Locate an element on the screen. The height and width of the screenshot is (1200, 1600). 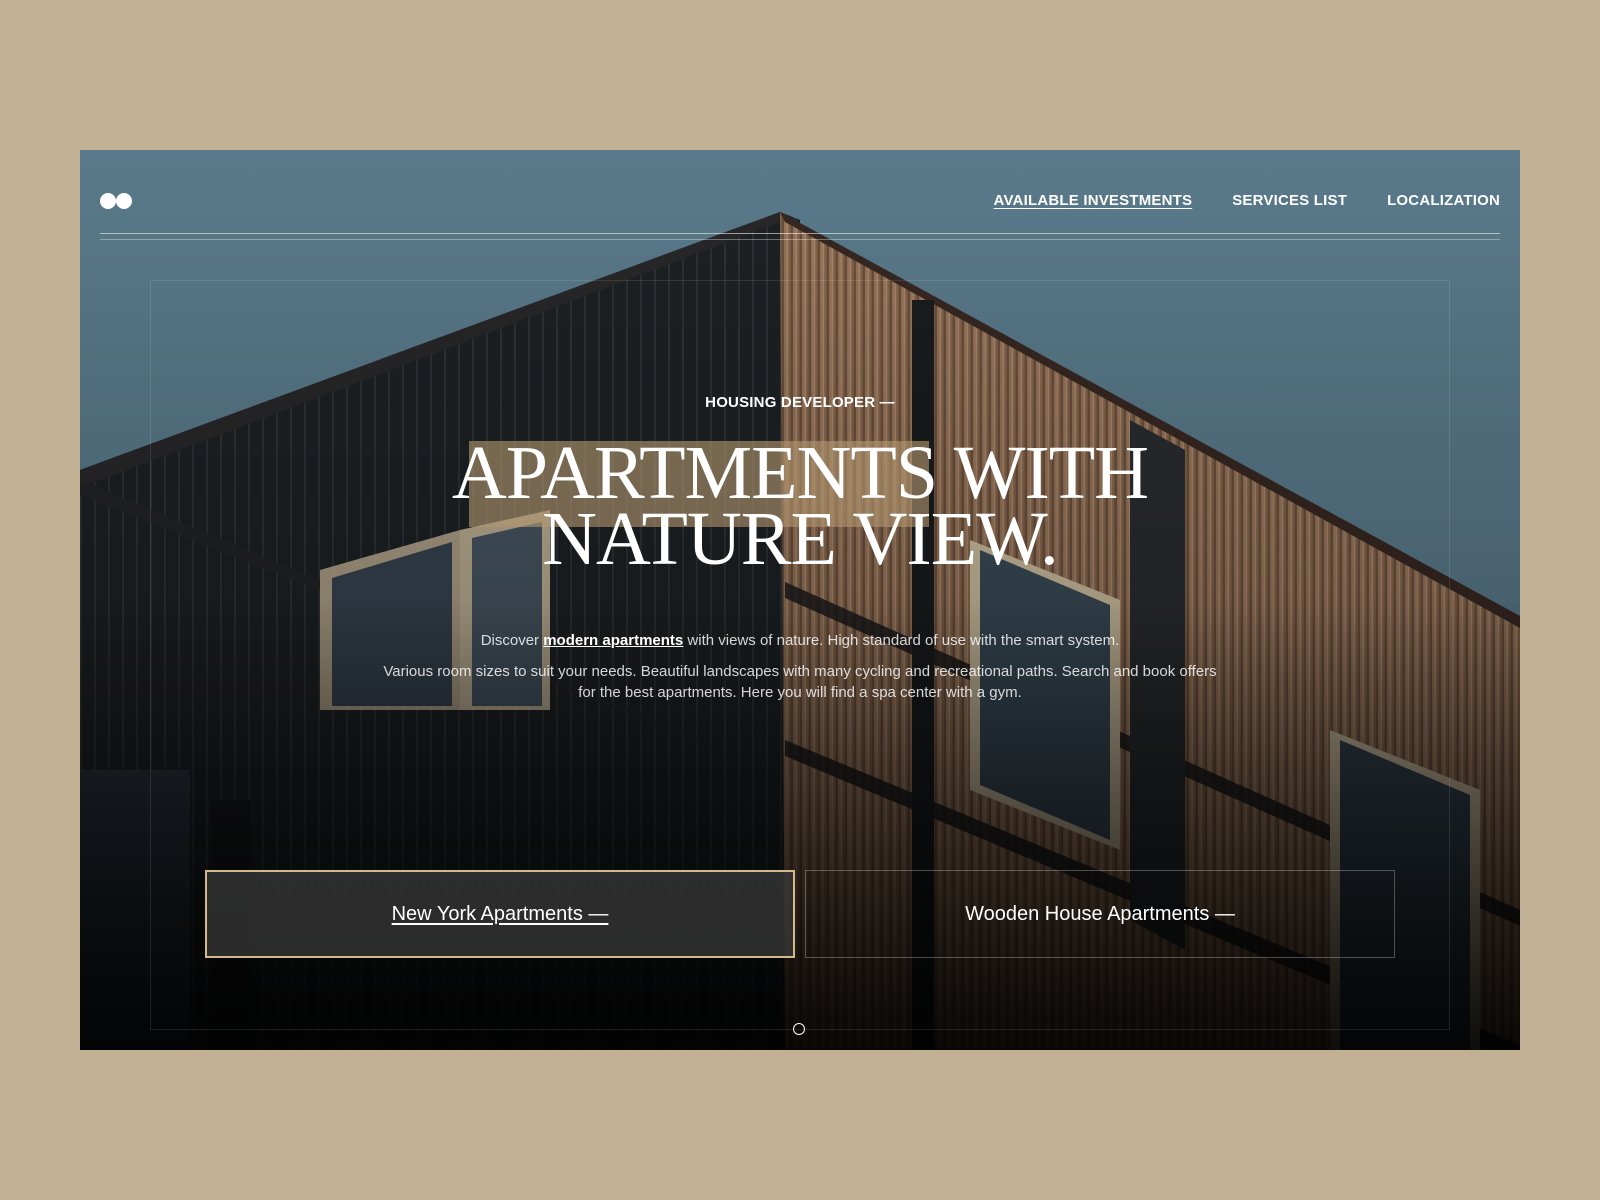
desc-1-before: Discover is located at coordinates (512, 640).